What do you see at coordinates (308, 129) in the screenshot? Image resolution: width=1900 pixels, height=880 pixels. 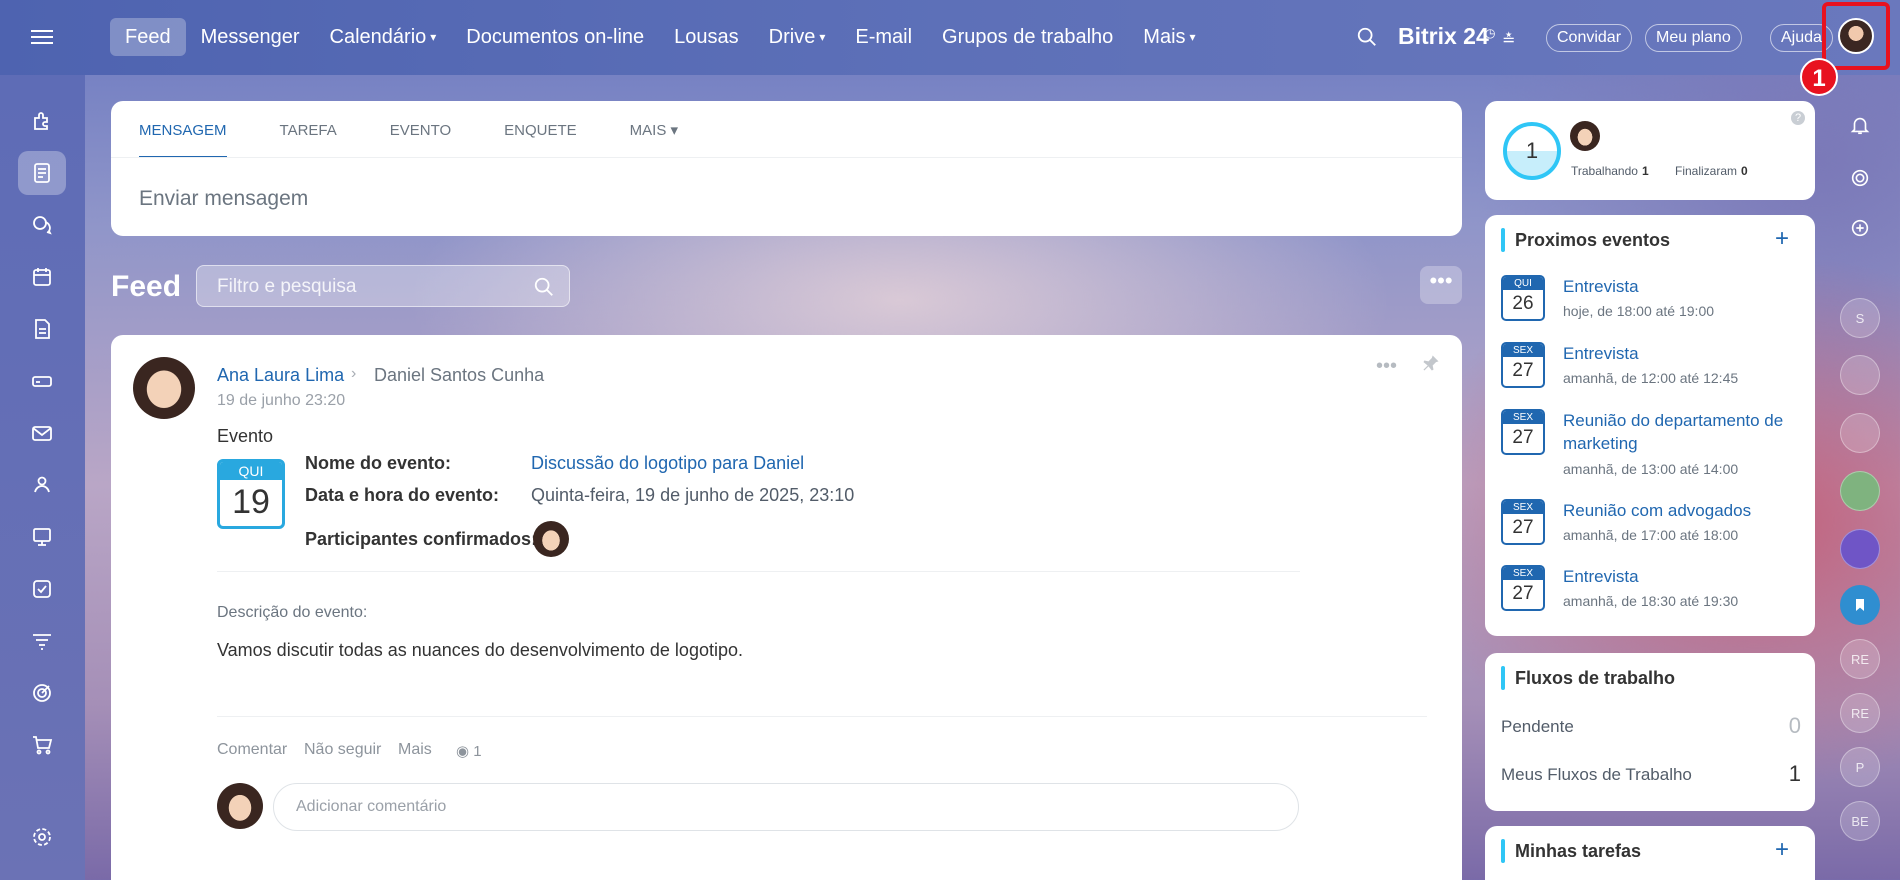 I see `tab-task: Tarefa` at bounding box center [308, 129].